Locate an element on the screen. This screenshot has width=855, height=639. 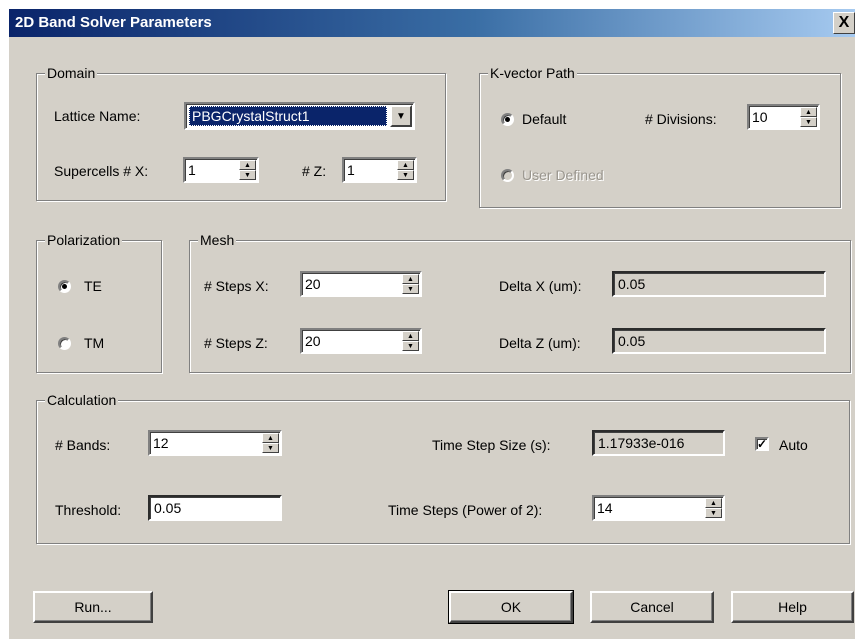
time-steps-stepper: 14 ▲ ▼ is located at coordinates (658, 508).